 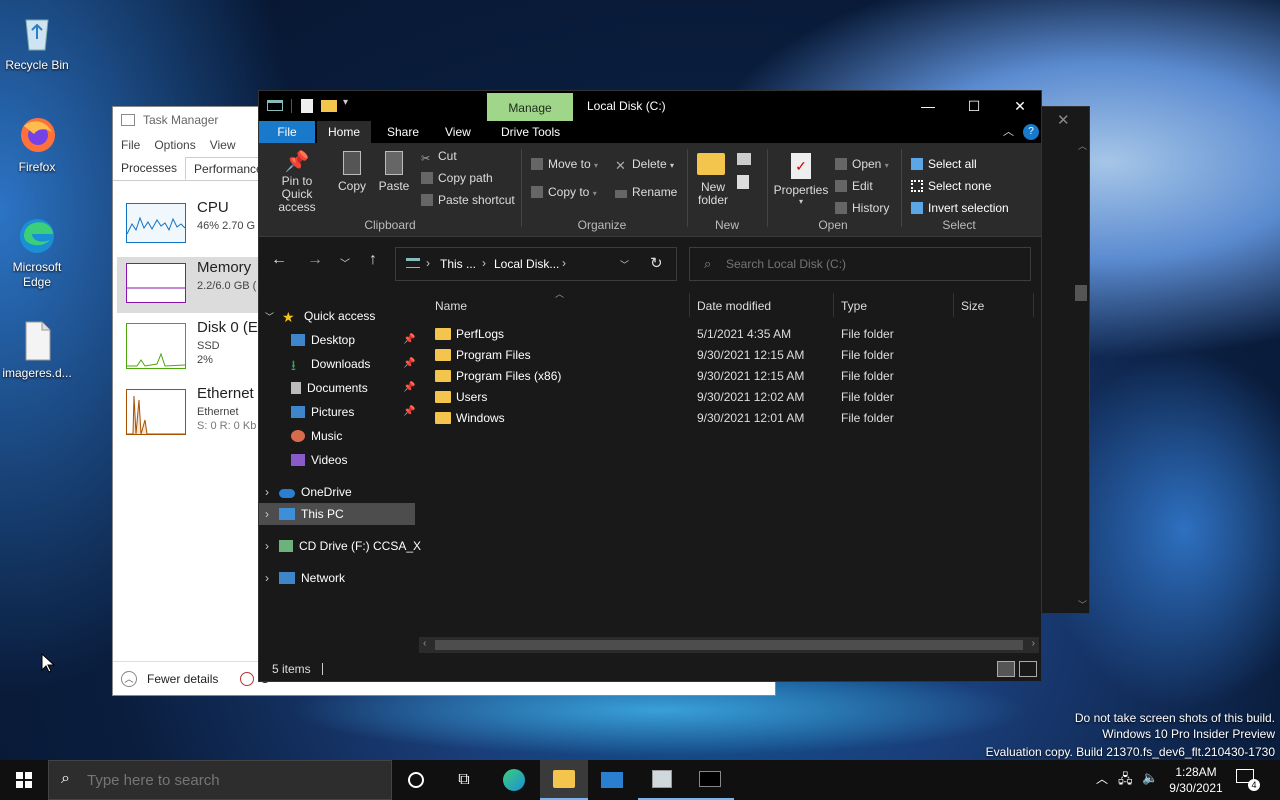 I want to click on large-icons-view-icon, so click(x=1028, y=669).